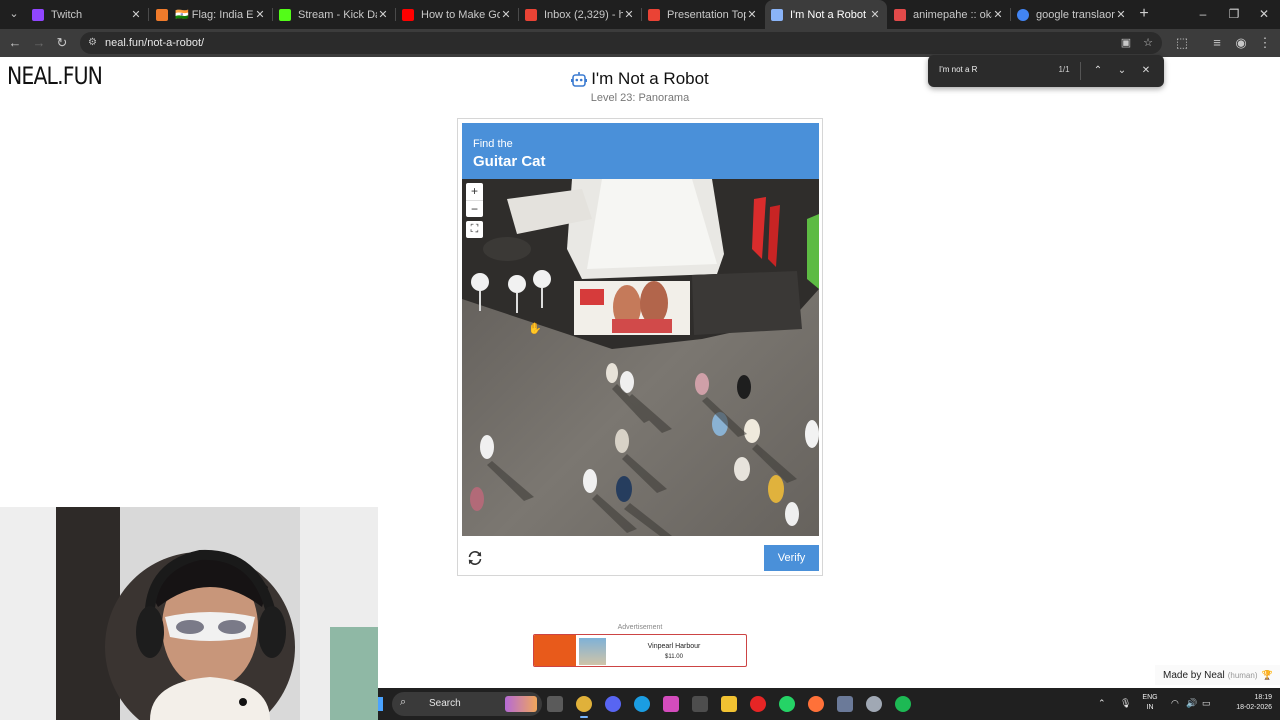  I want to click on taskbar-search: ⌕ Search, so click(467, 704).